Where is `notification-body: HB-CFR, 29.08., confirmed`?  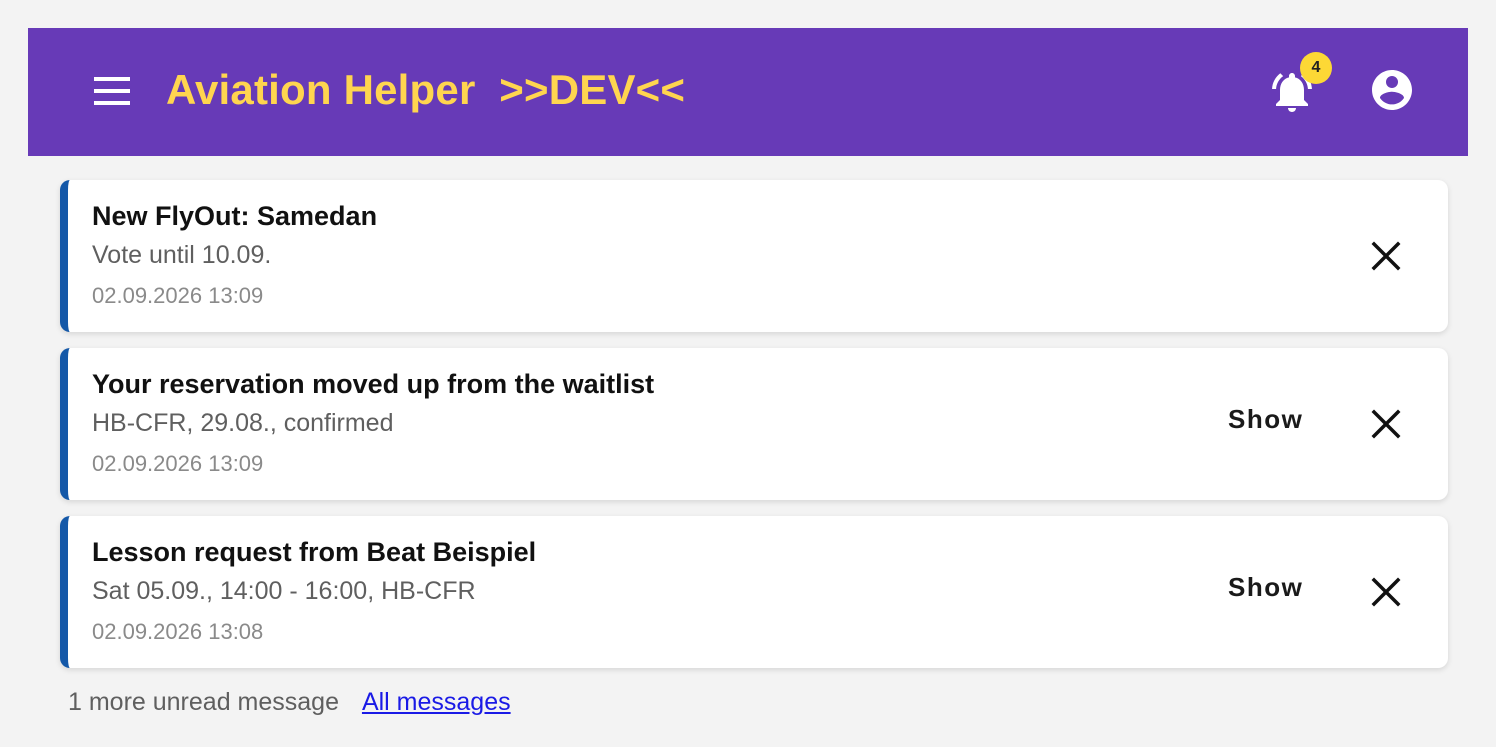
notification-body: HB-CFR, 29.08., confirmed is located at coordinates (243, 423).